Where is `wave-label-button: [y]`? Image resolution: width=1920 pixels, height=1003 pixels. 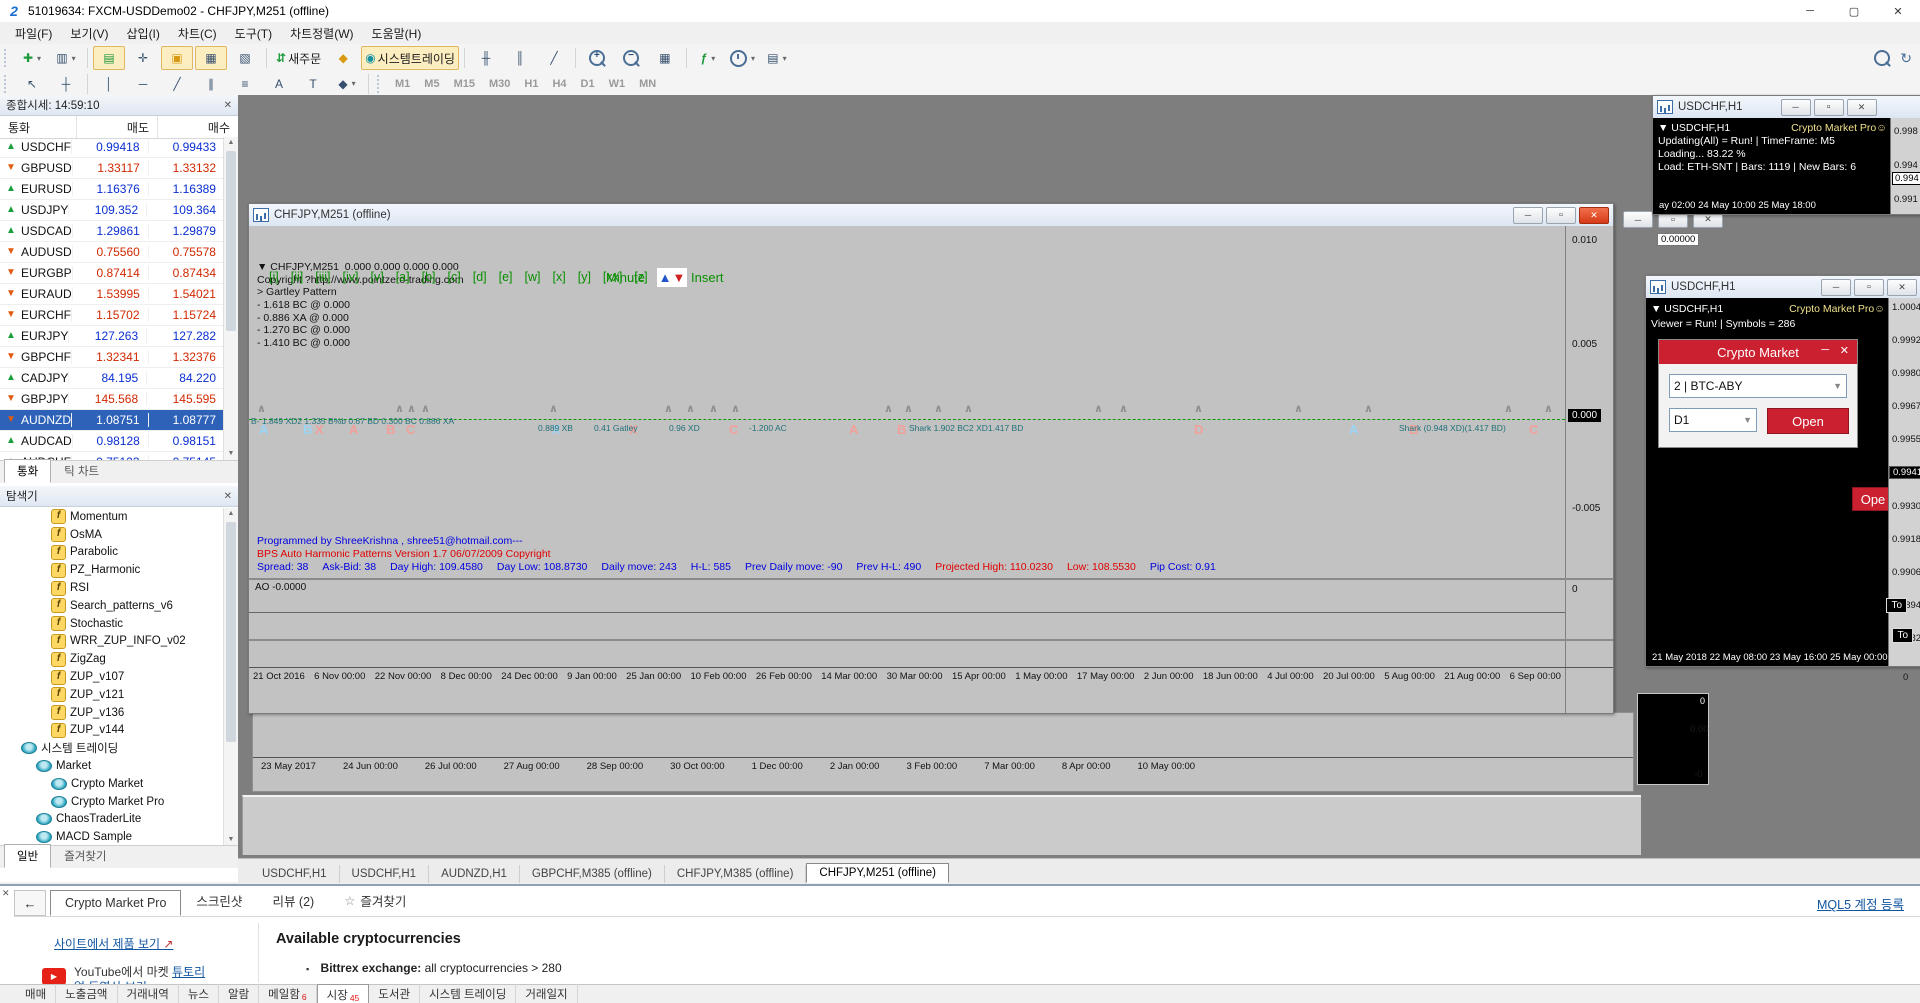
wave-label-button: [y] is located at coordinates (584, 277).